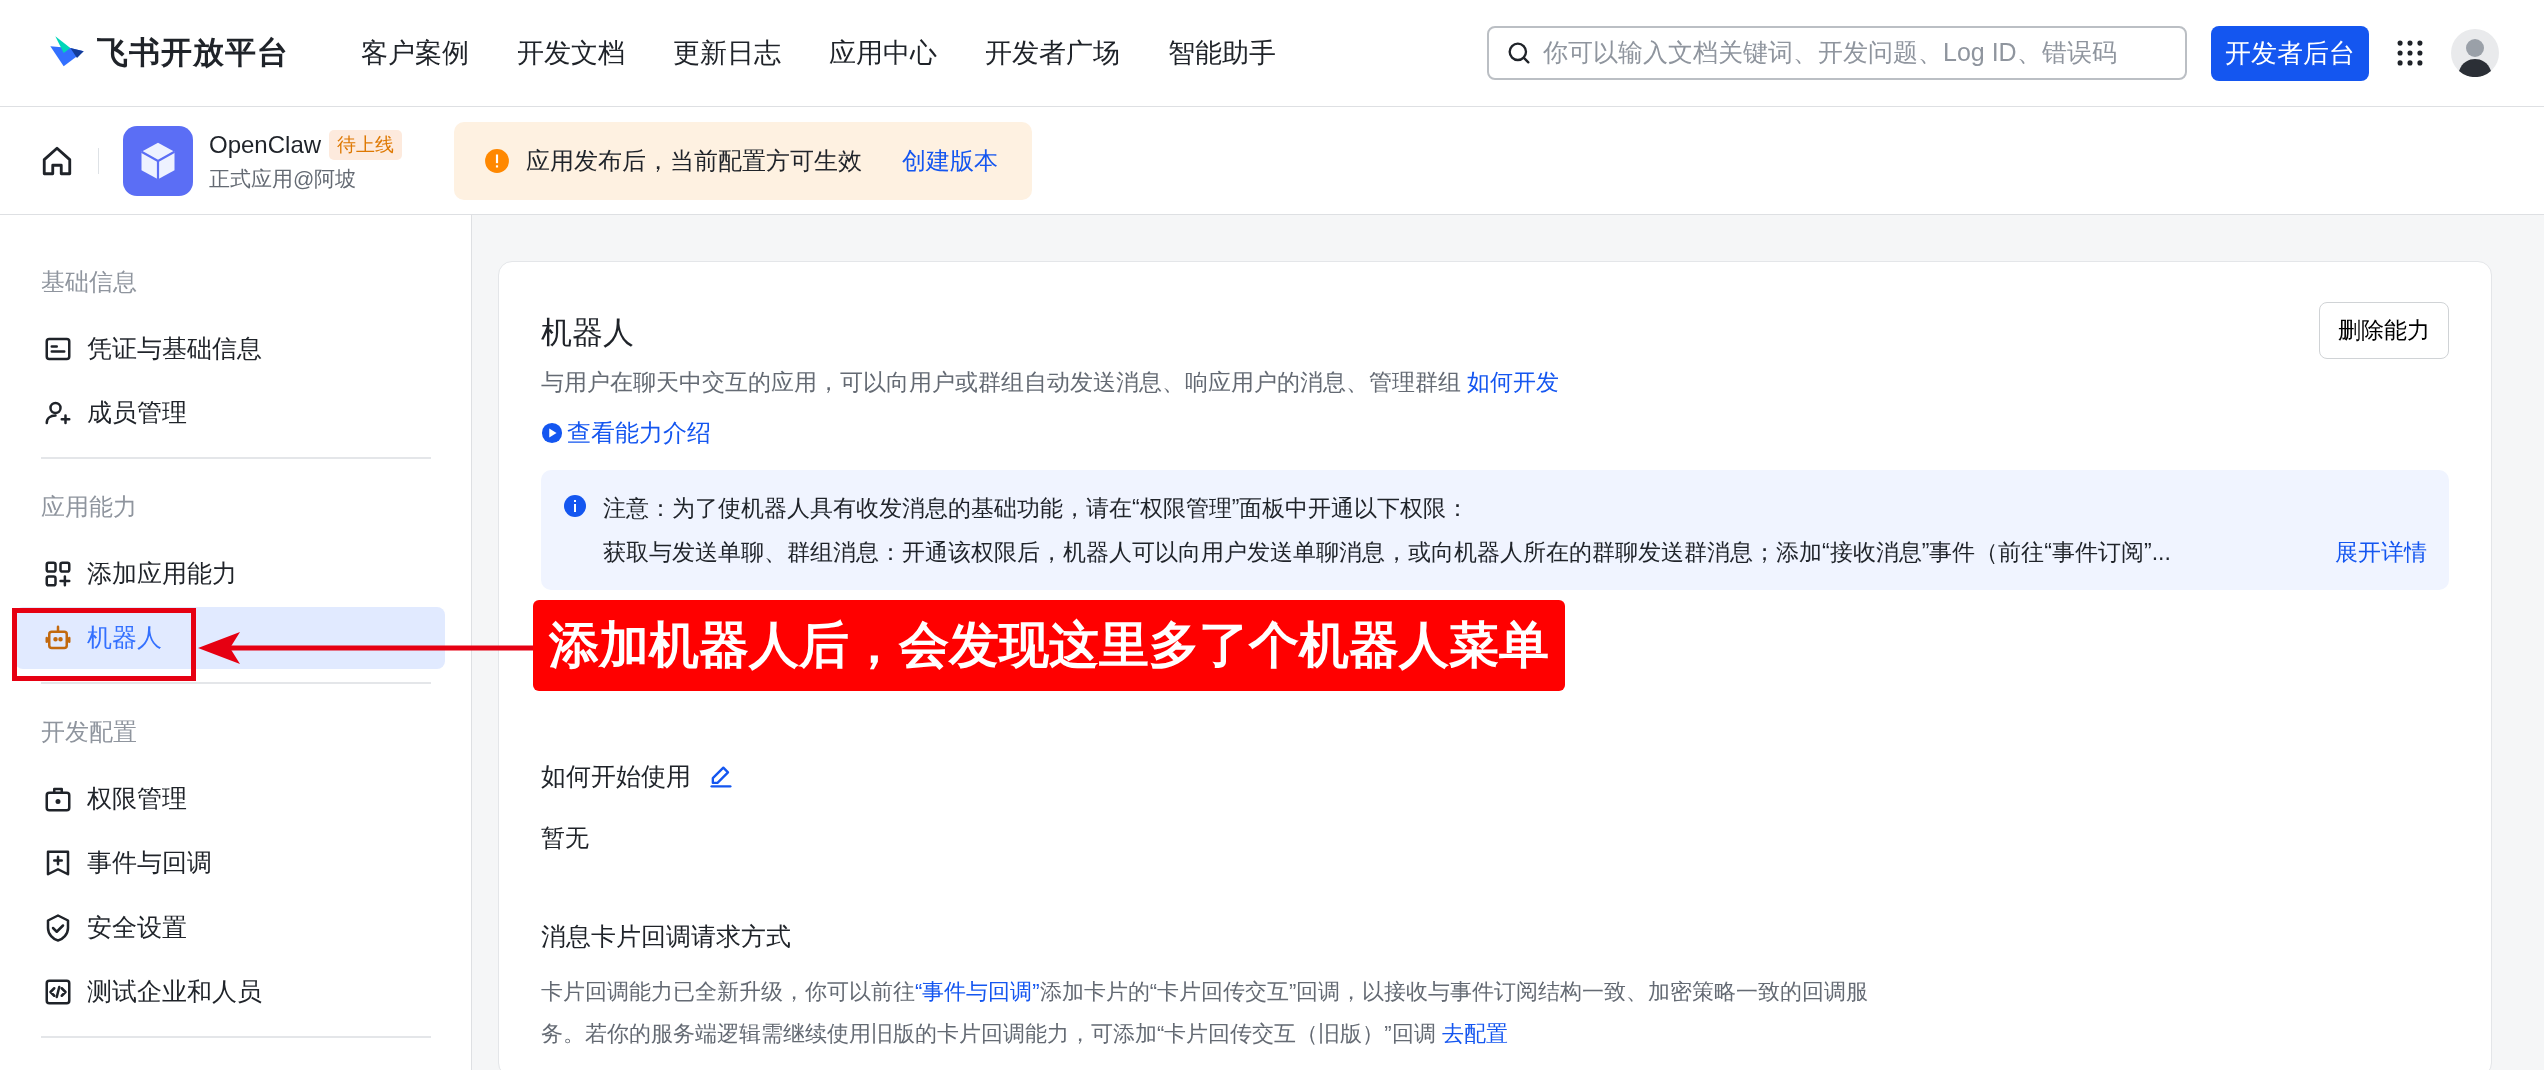 The image size is (2544, 1070). What do you see at coordinates (2475, 53) in the screenshot?
I see `avatar` at bounding box center [2475, 53].